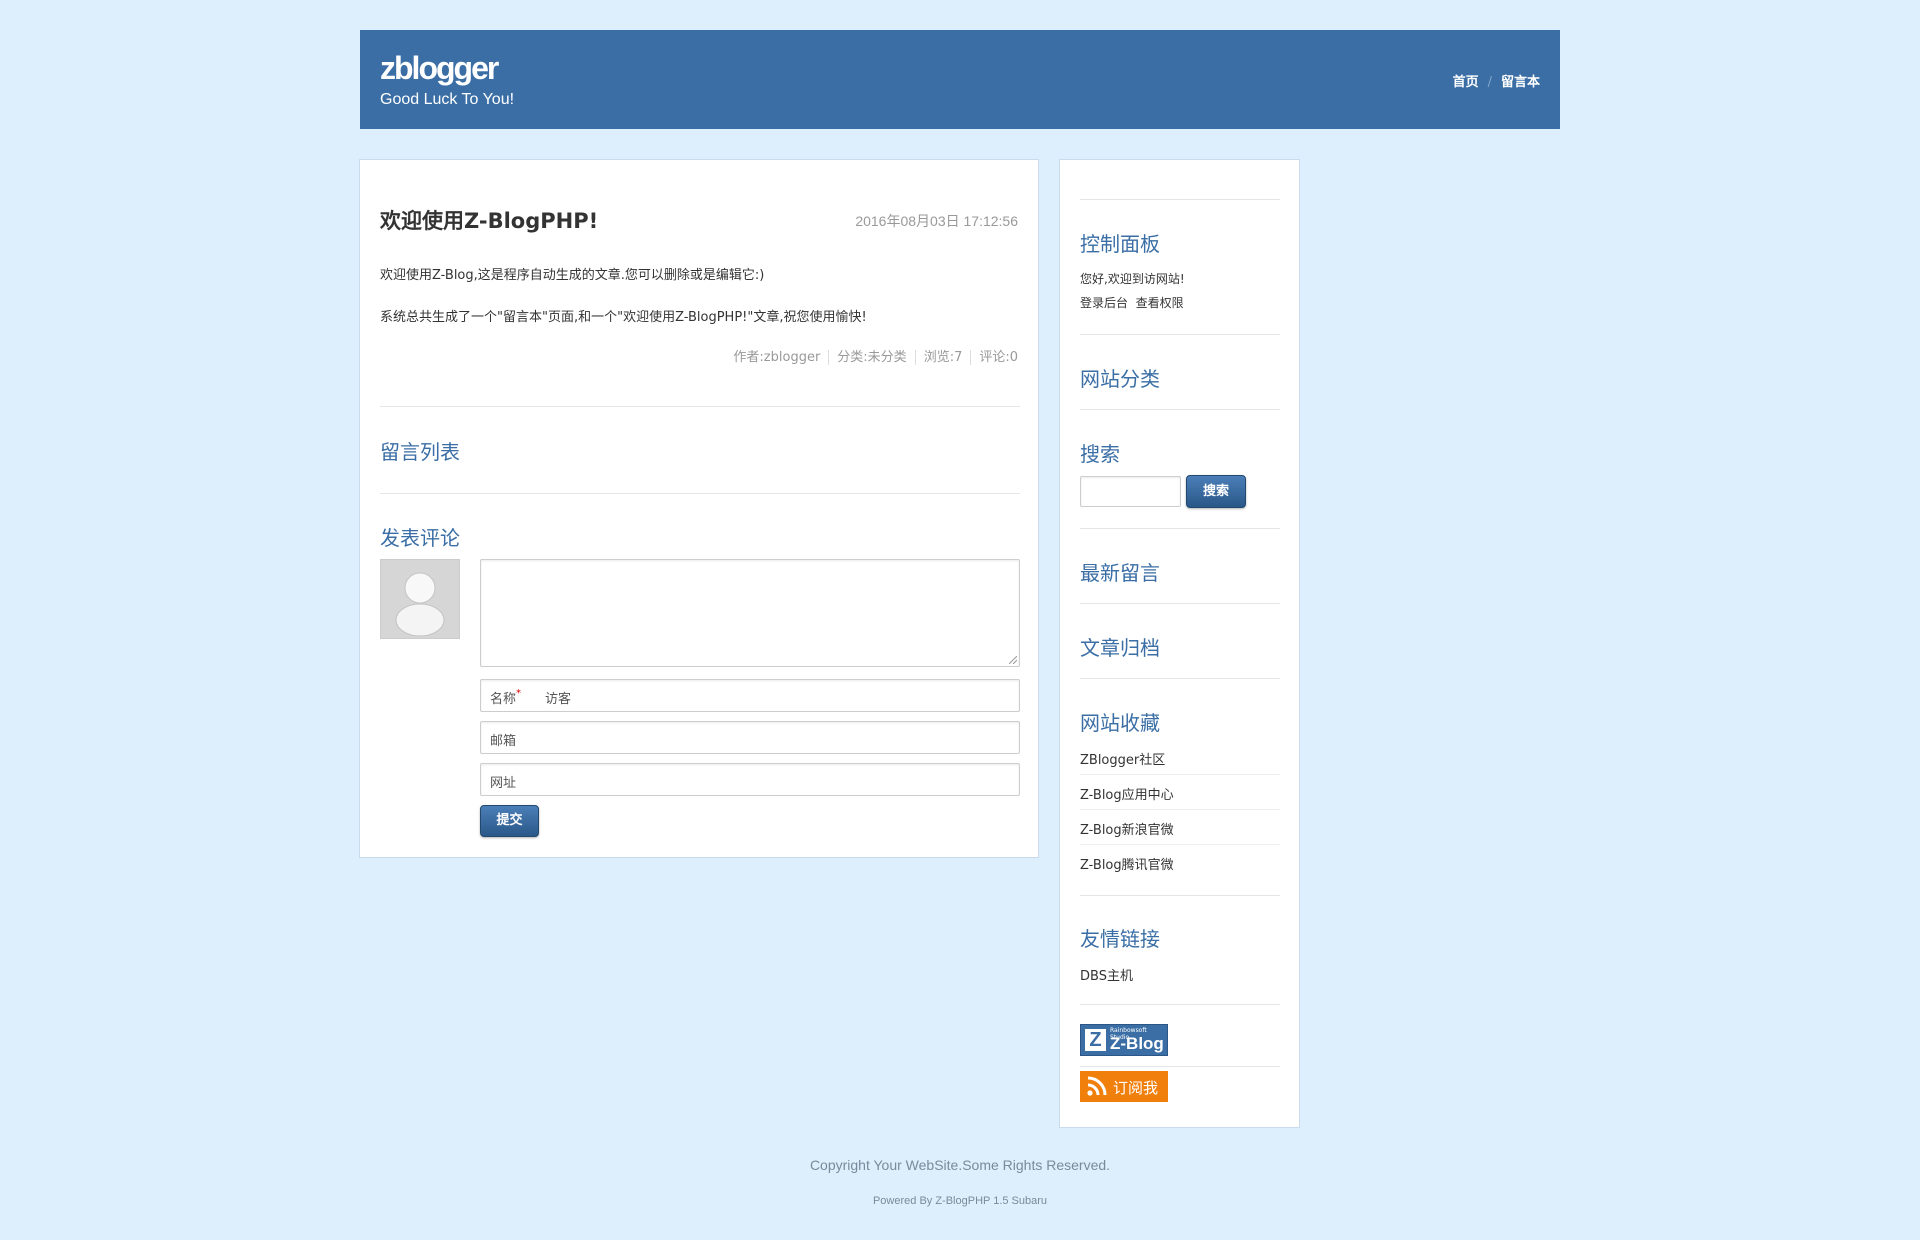  Describe the element at coordinates (1104, 303) in the screenshot. I see `login-link: 登录后台` at that location.